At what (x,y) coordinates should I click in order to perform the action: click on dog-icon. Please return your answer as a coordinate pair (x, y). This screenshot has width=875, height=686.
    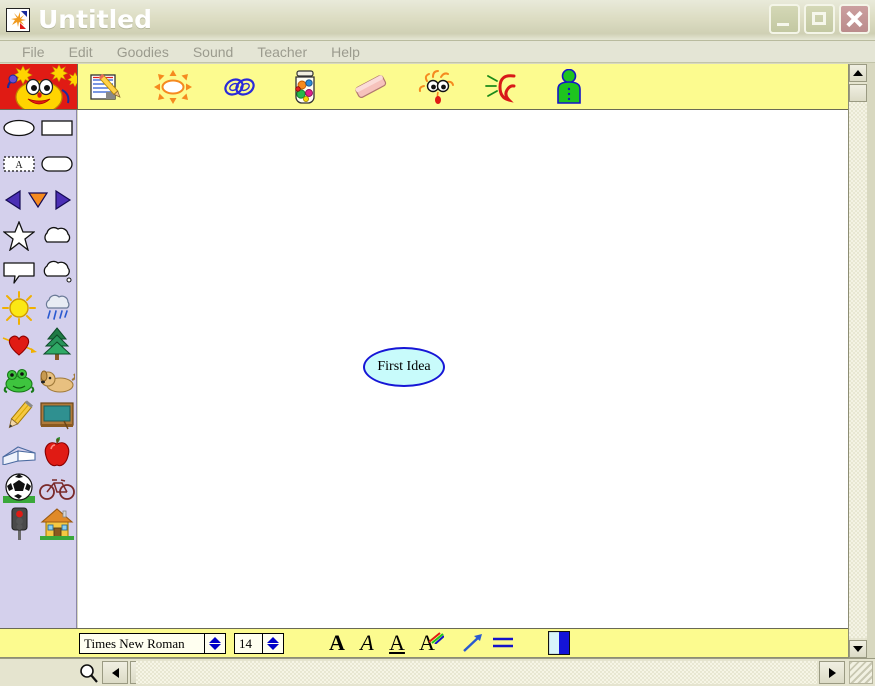
    Looking at the image, I should click on (57, 380).